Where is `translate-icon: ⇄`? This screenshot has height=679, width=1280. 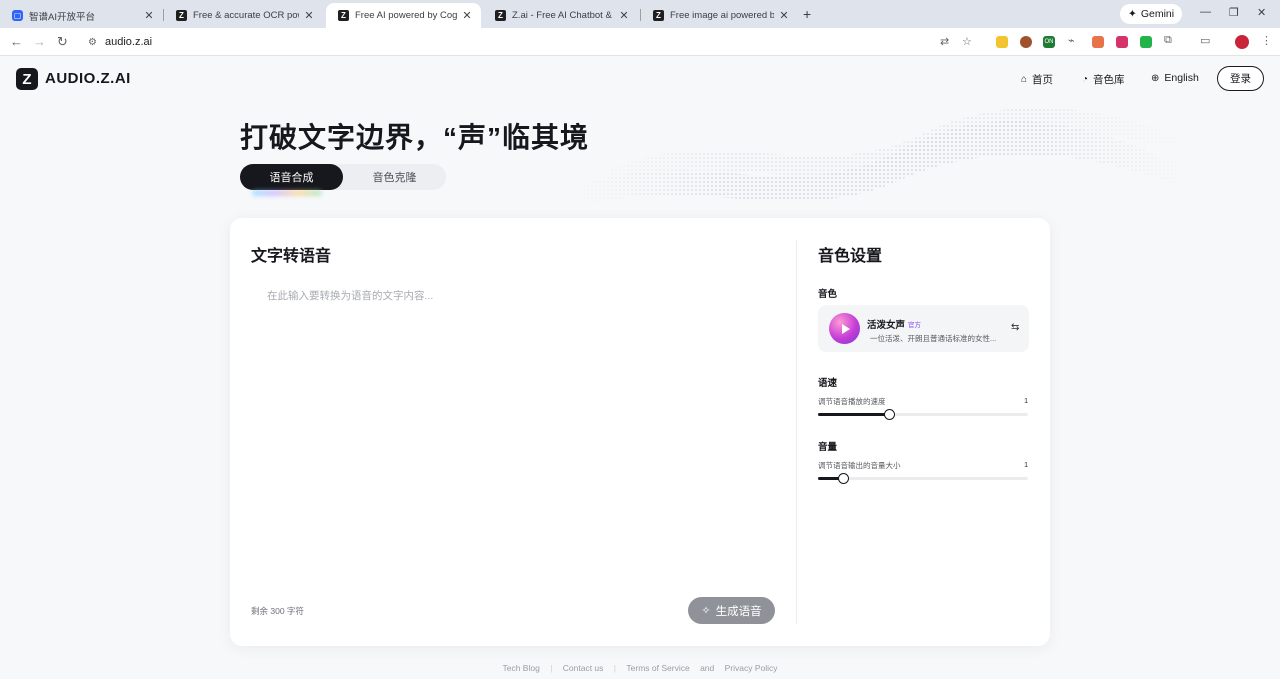
translate-icon: ⇄ is located at coordinates (944, 41).